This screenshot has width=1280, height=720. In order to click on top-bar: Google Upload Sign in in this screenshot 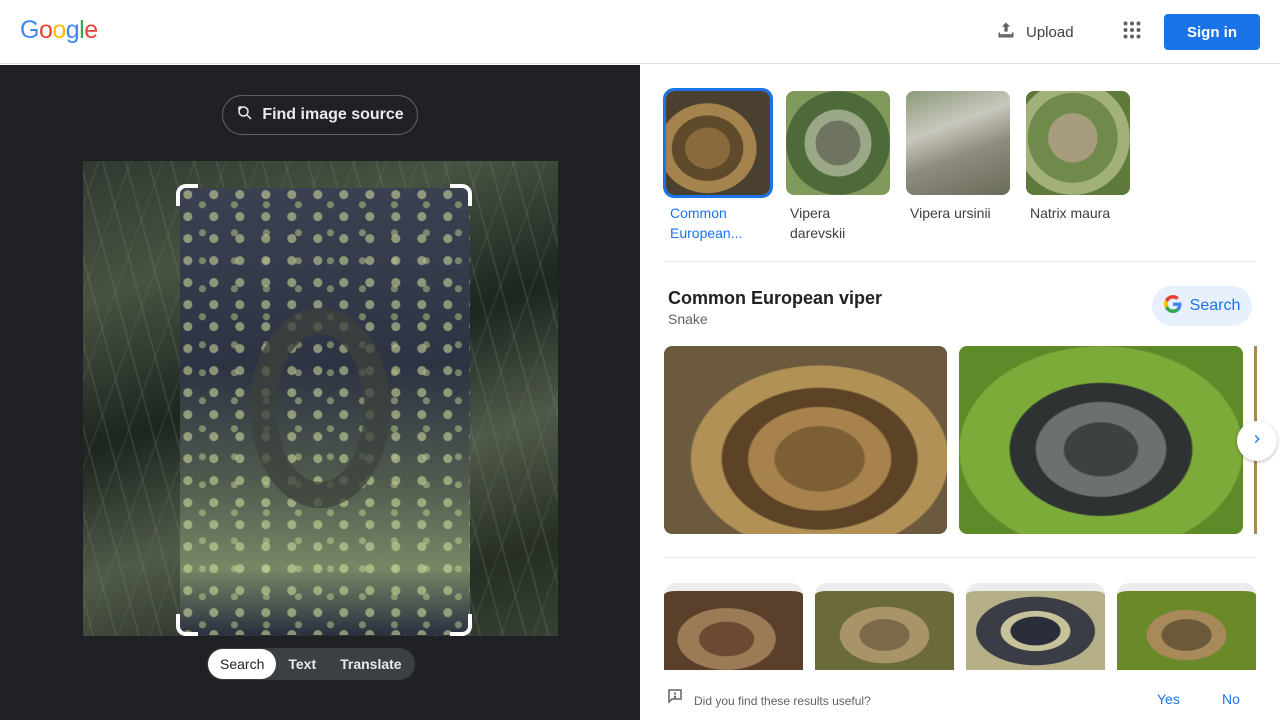, I will do `click(640, 32)`.